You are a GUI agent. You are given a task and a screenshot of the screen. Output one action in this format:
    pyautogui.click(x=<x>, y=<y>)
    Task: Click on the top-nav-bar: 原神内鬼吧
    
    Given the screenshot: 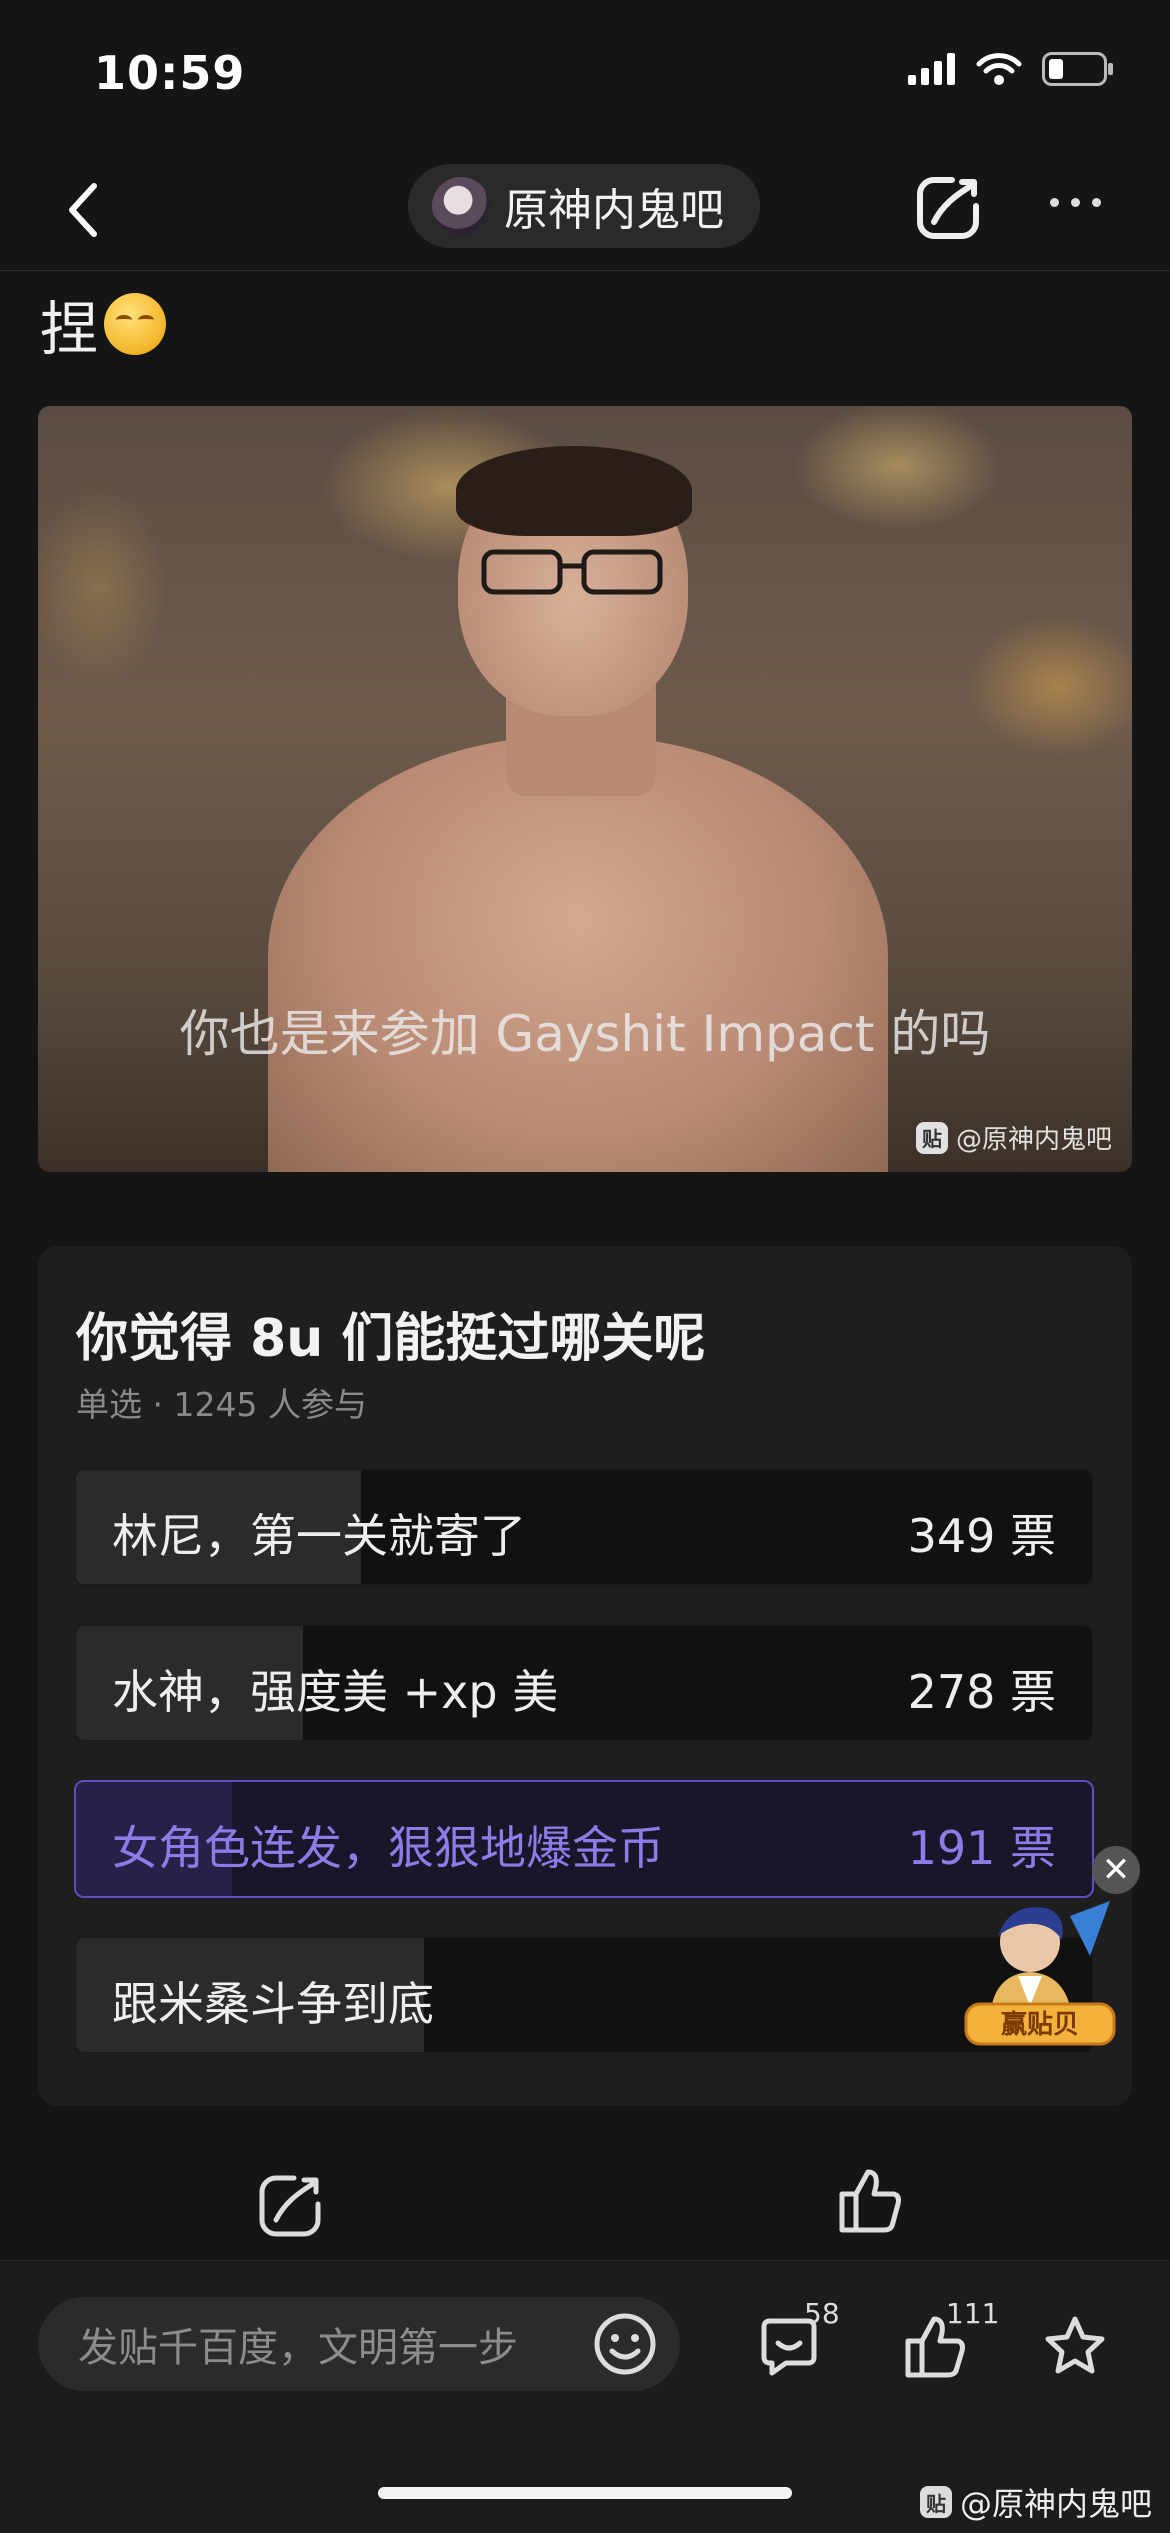 What is the action you would take?
    pyautogui.click(x=585, y=210)
    